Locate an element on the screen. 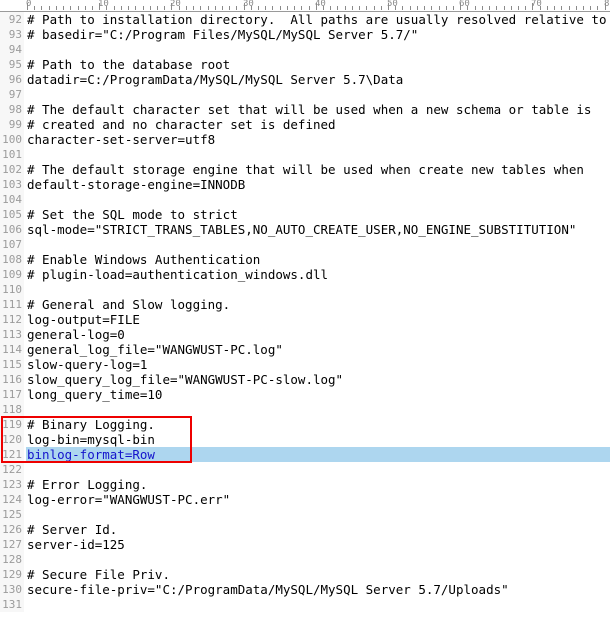  line-number: 114 is located at coordinates (12, 349).